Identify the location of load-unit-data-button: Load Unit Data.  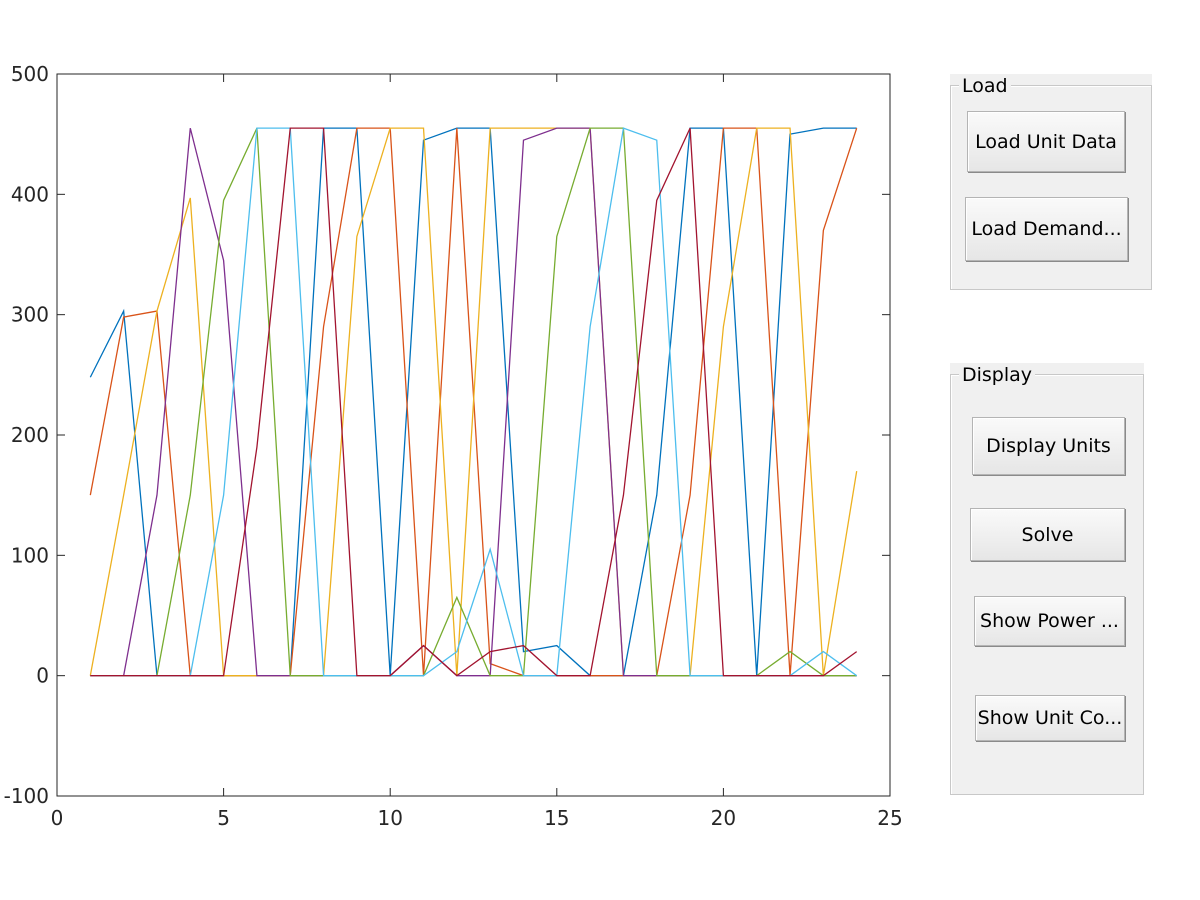
(1046, 141).